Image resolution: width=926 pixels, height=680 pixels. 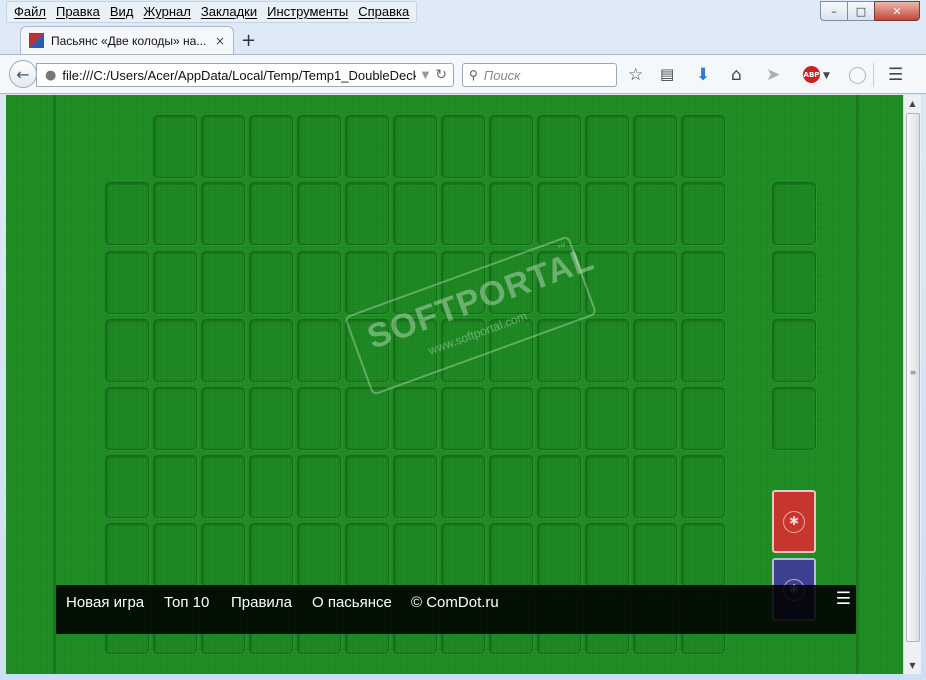 I want to click on menu-view: Вид, so click(x=122, y=12).